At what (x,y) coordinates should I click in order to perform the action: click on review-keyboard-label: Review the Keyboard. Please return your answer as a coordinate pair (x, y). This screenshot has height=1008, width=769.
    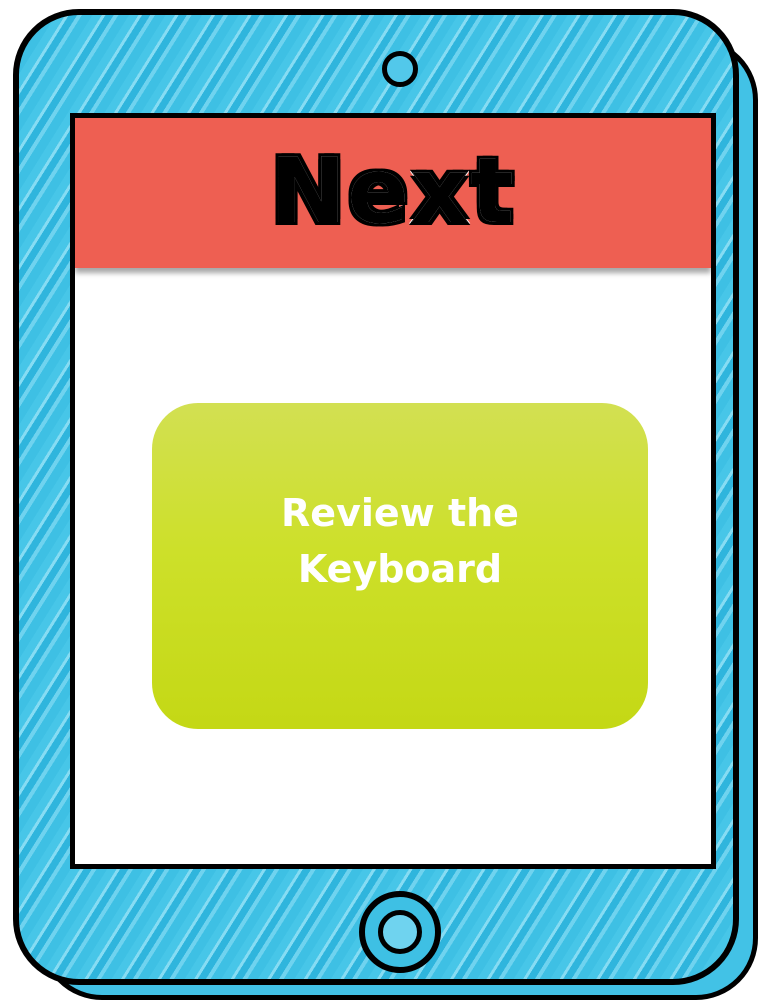
    Looking at the image, I should click on (400, 541).